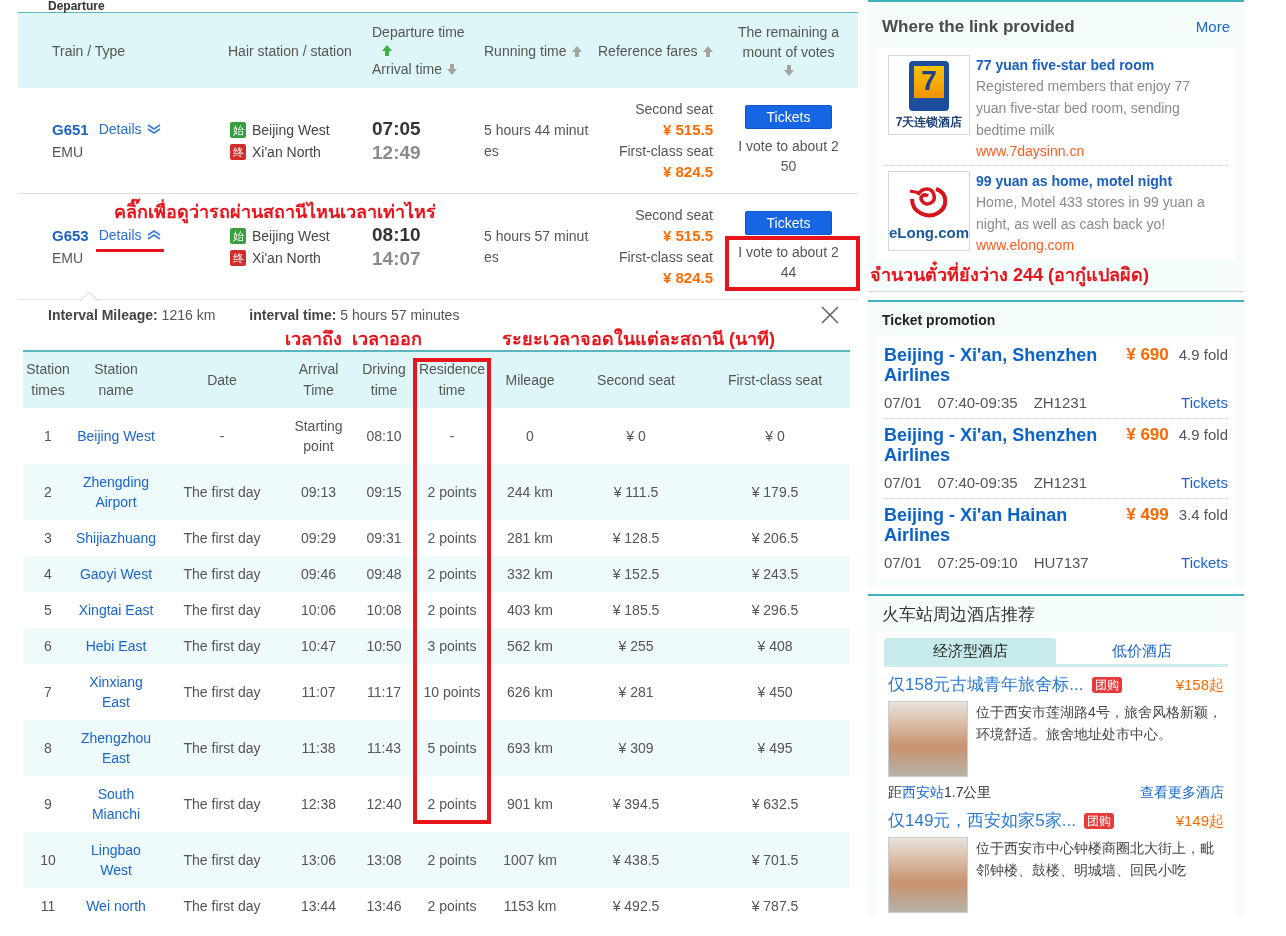  I want to click on table-cell: ¥ 438.5, so click(636, 860).